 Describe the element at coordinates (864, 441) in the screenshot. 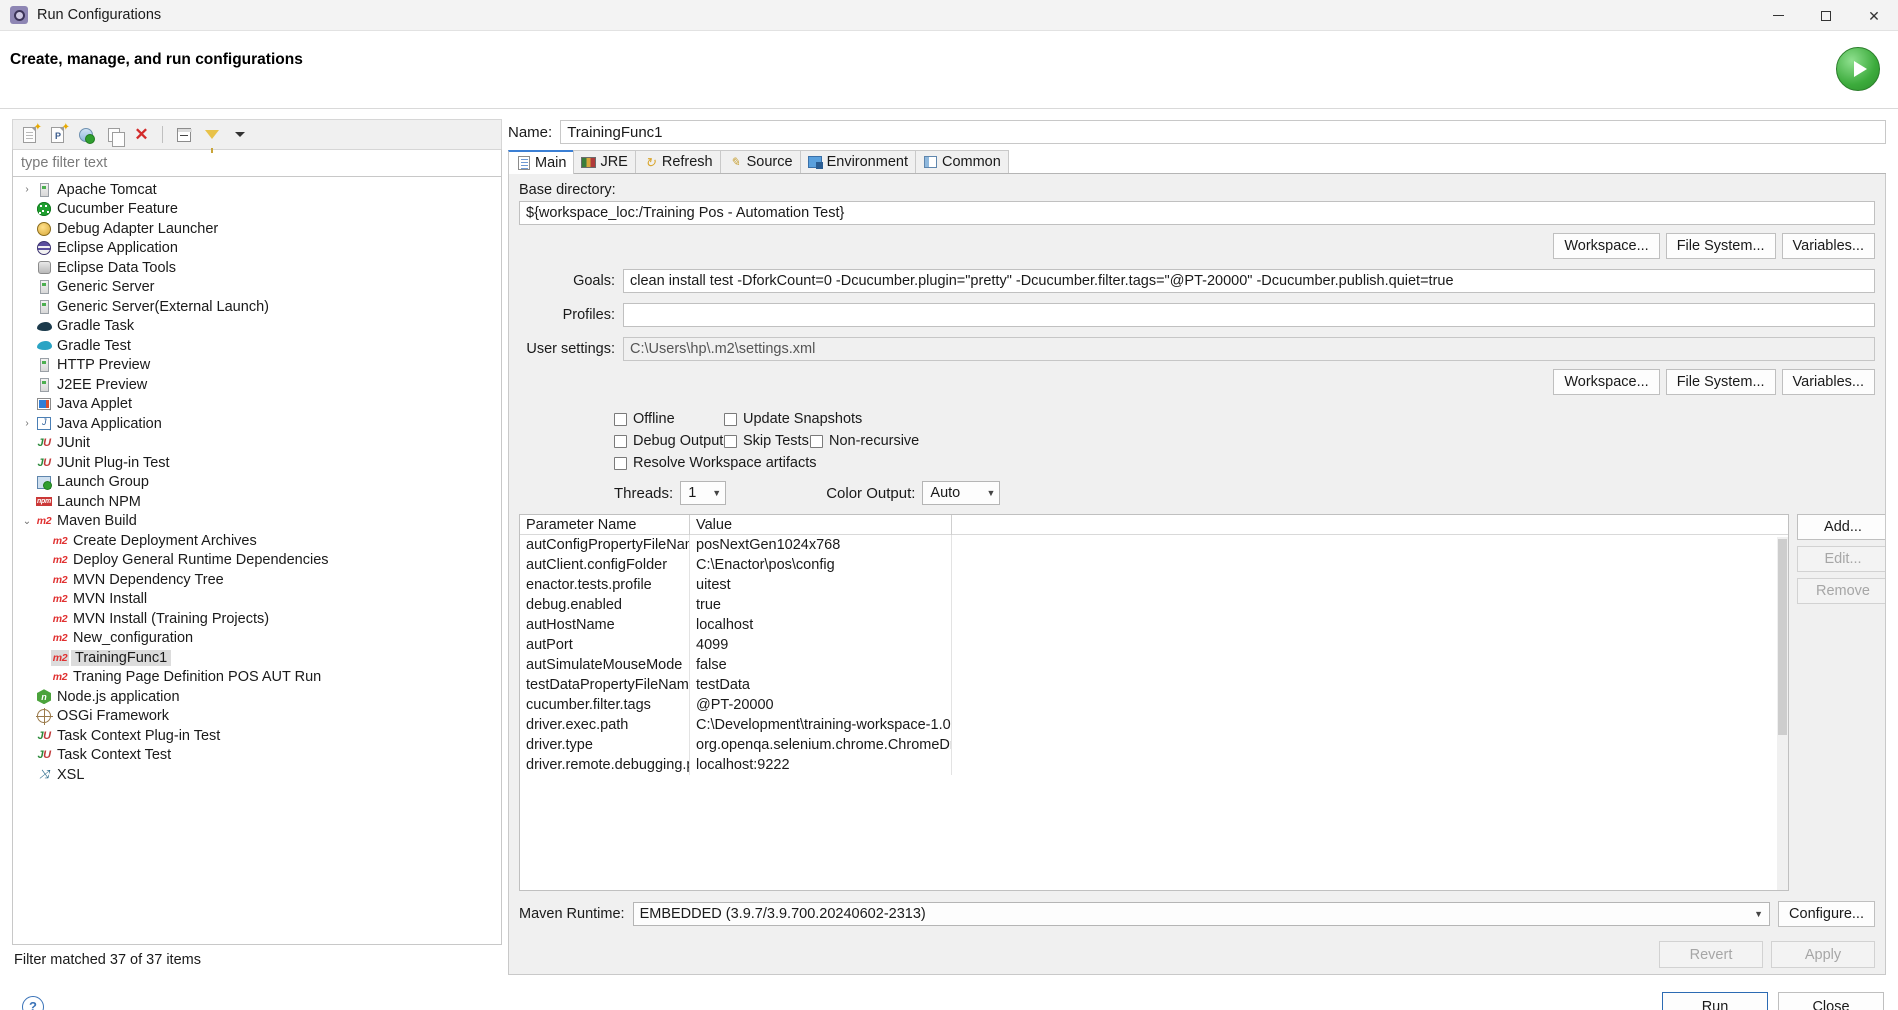

I see `non-recursive-checkbox: Non-recursive` at that location.